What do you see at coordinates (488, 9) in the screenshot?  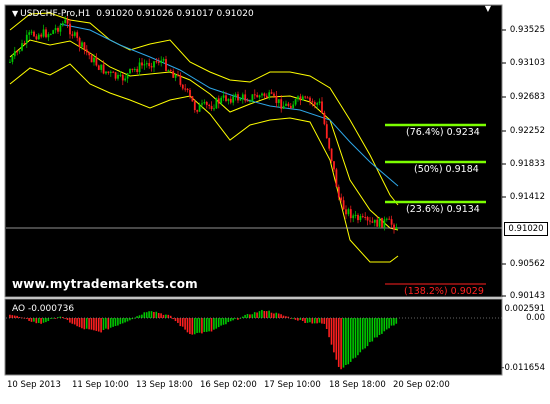 I see `close-icon: ▼` at bounding box center [488, 9].